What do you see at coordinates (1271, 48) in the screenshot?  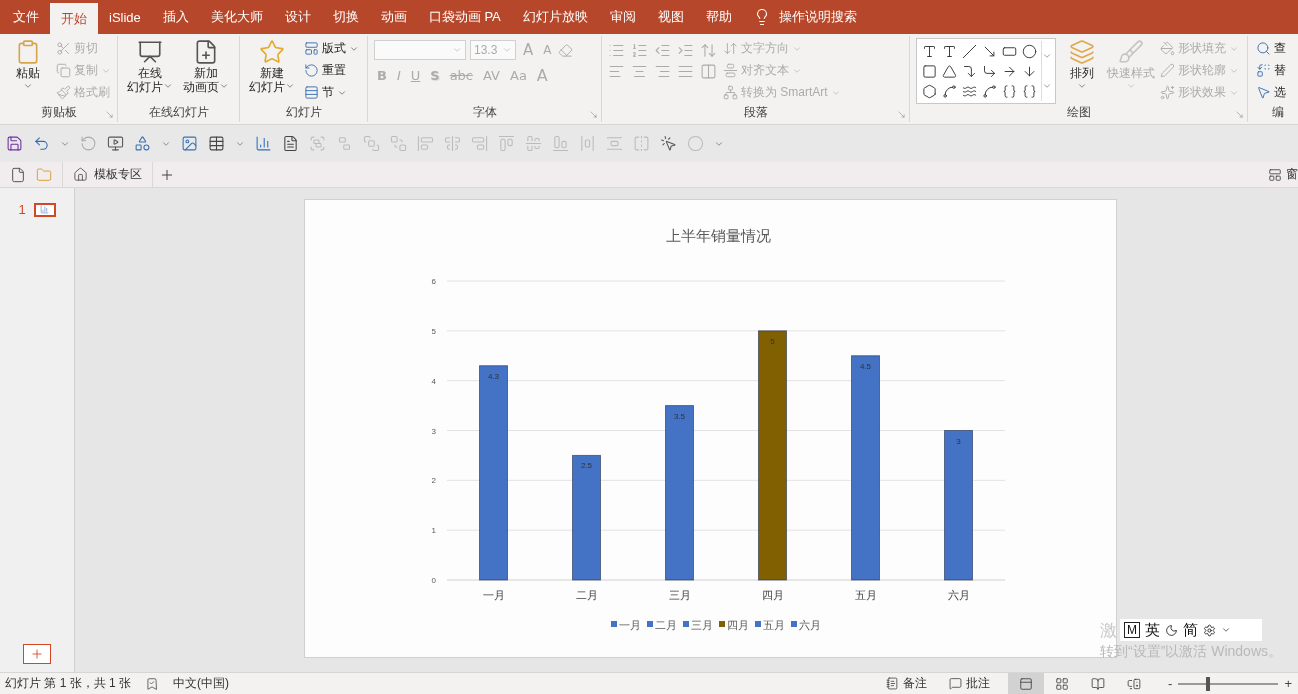 I see `ribbon-button: 查` at bounding box center [1271, 48].